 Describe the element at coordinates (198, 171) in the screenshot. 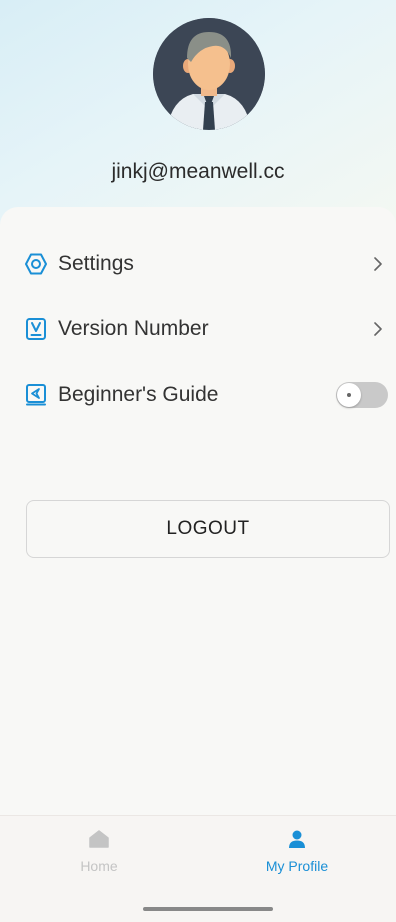

I see `user-email: jinkj@meanwell.cc` at that location.